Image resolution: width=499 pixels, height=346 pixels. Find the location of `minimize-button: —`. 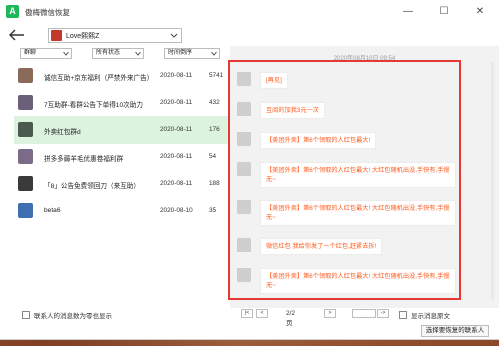

minimize-button: — is located at coordinates (408, 11).